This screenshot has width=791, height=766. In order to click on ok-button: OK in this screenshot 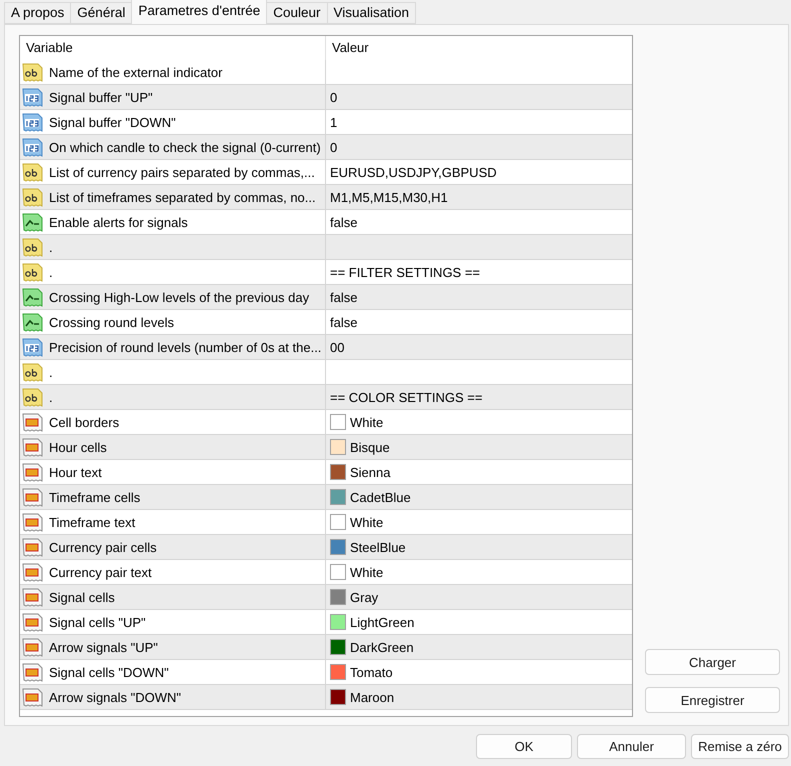, I will do `click(524, 746)`.